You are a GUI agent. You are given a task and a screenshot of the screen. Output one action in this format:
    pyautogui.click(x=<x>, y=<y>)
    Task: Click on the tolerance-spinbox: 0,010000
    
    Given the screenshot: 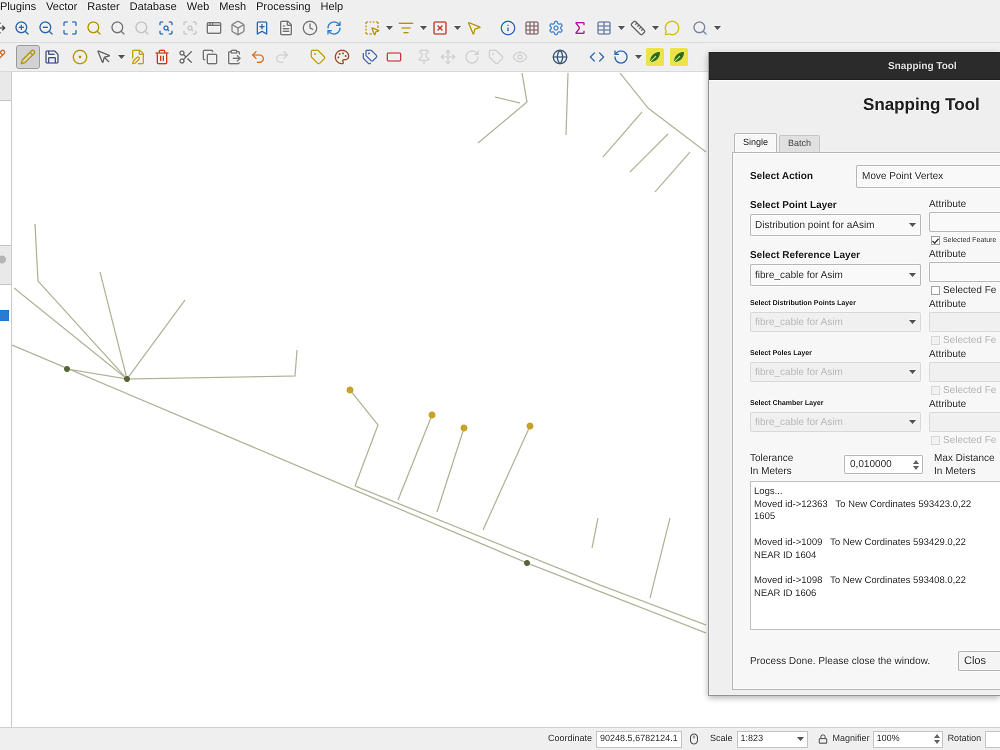 What is the action you would take?
    pyautogui.click(x=883, y=464)
    